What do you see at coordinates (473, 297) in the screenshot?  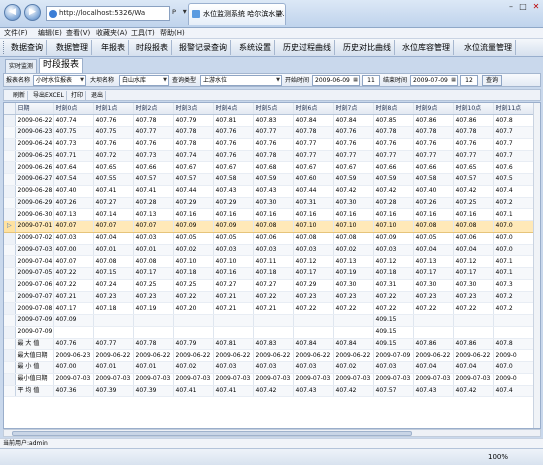 I see `table-cell: 407.23` at bounding box center [473, 297].